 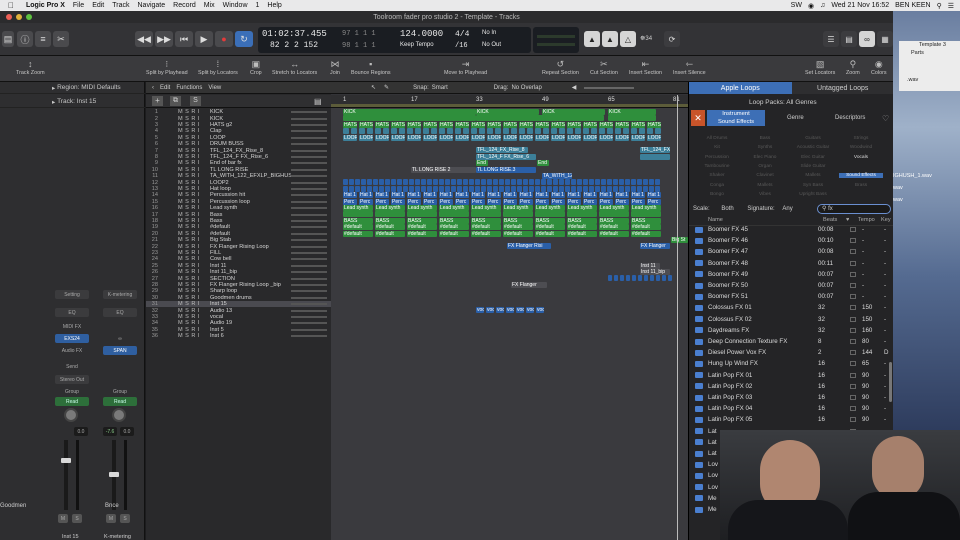 What do you see at coordinates (506, 156) in the screenshot?
I see `region: TFL_124_F FX_Rise_6` at bounding box center [506, 156].